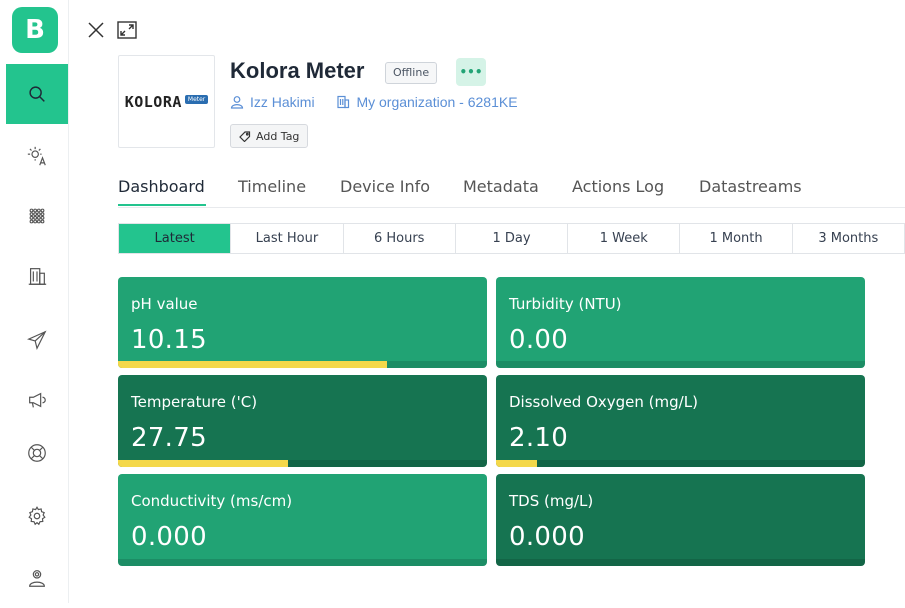 The height and width of the screenshot is (608, 905). What do you see at coordinates (196, 99) in the screenshot?
I see `device-logo-sub: Meter` at bounding box center [196, 99].